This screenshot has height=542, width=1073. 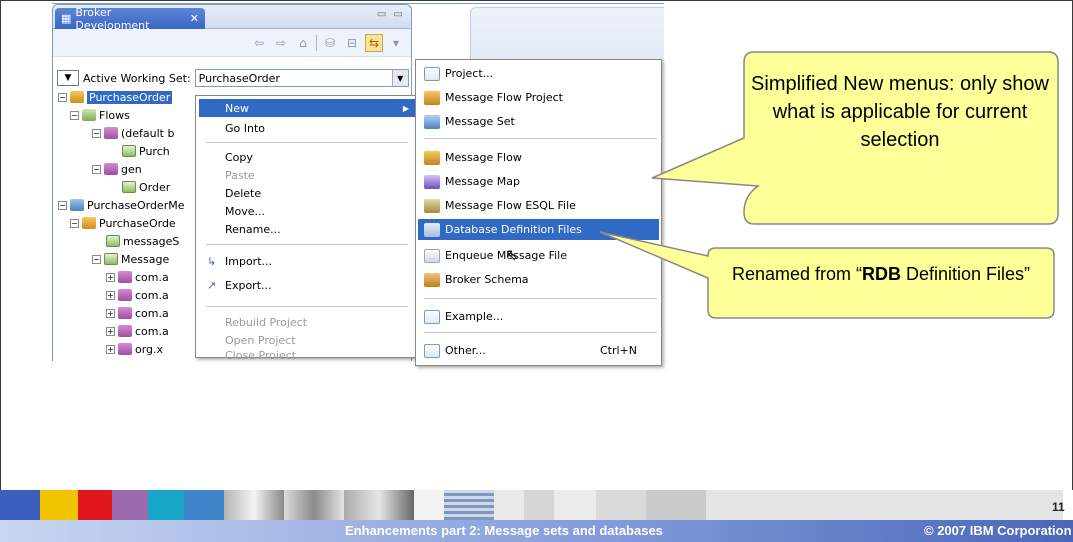 I want to click on submenu-item-other: Other... Ctrl+N, so click(x=538, y=350).